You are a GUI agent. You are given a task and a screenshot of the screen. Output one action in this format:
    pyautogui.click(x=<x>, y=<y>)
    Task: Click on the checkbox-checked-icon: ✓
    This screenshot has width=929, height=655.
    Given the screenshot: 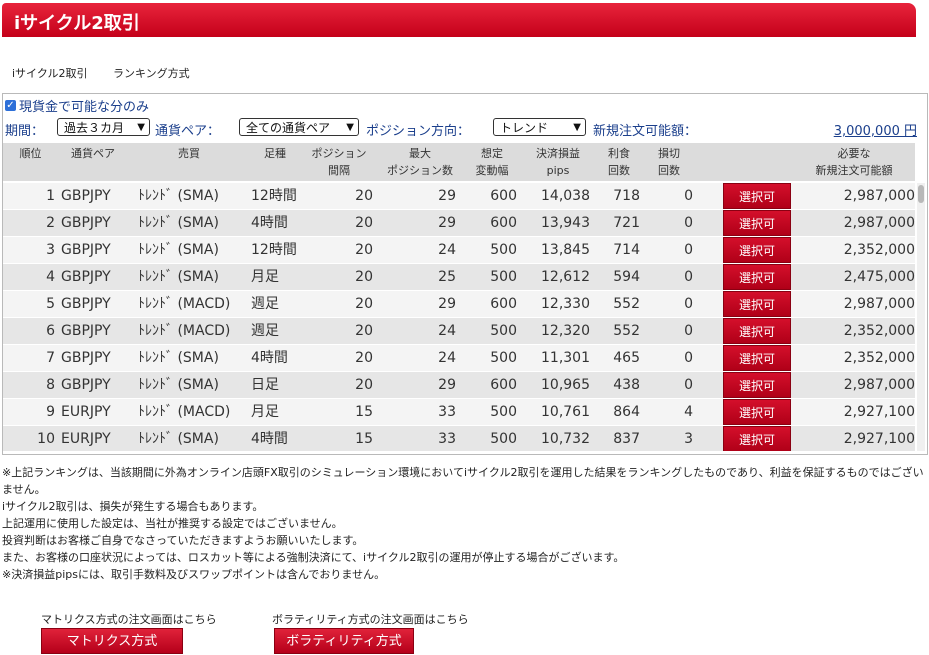 What is the action you would take?
    pyautogui.click(x=10, y=105)
    